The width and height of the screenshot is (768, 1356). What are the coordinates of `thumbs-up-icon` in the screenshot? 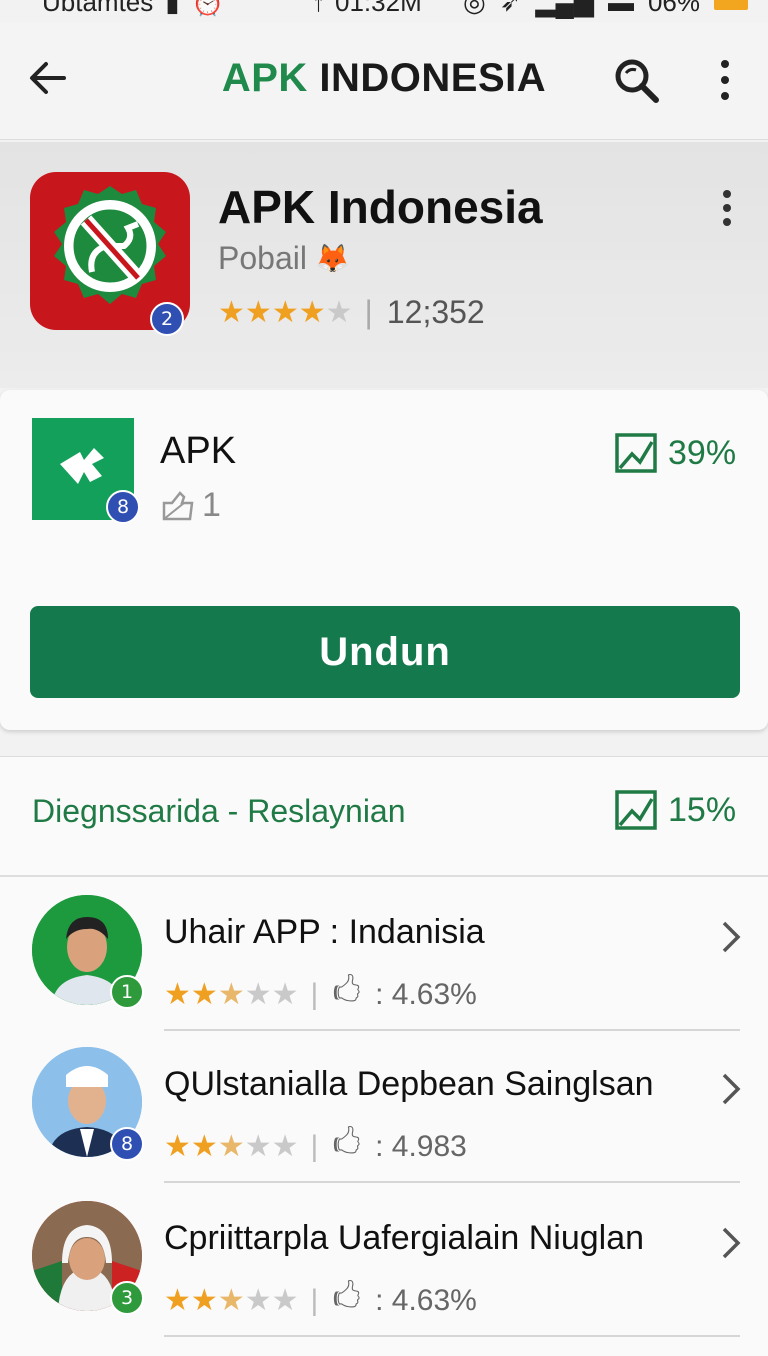 It's located at (178, 505).